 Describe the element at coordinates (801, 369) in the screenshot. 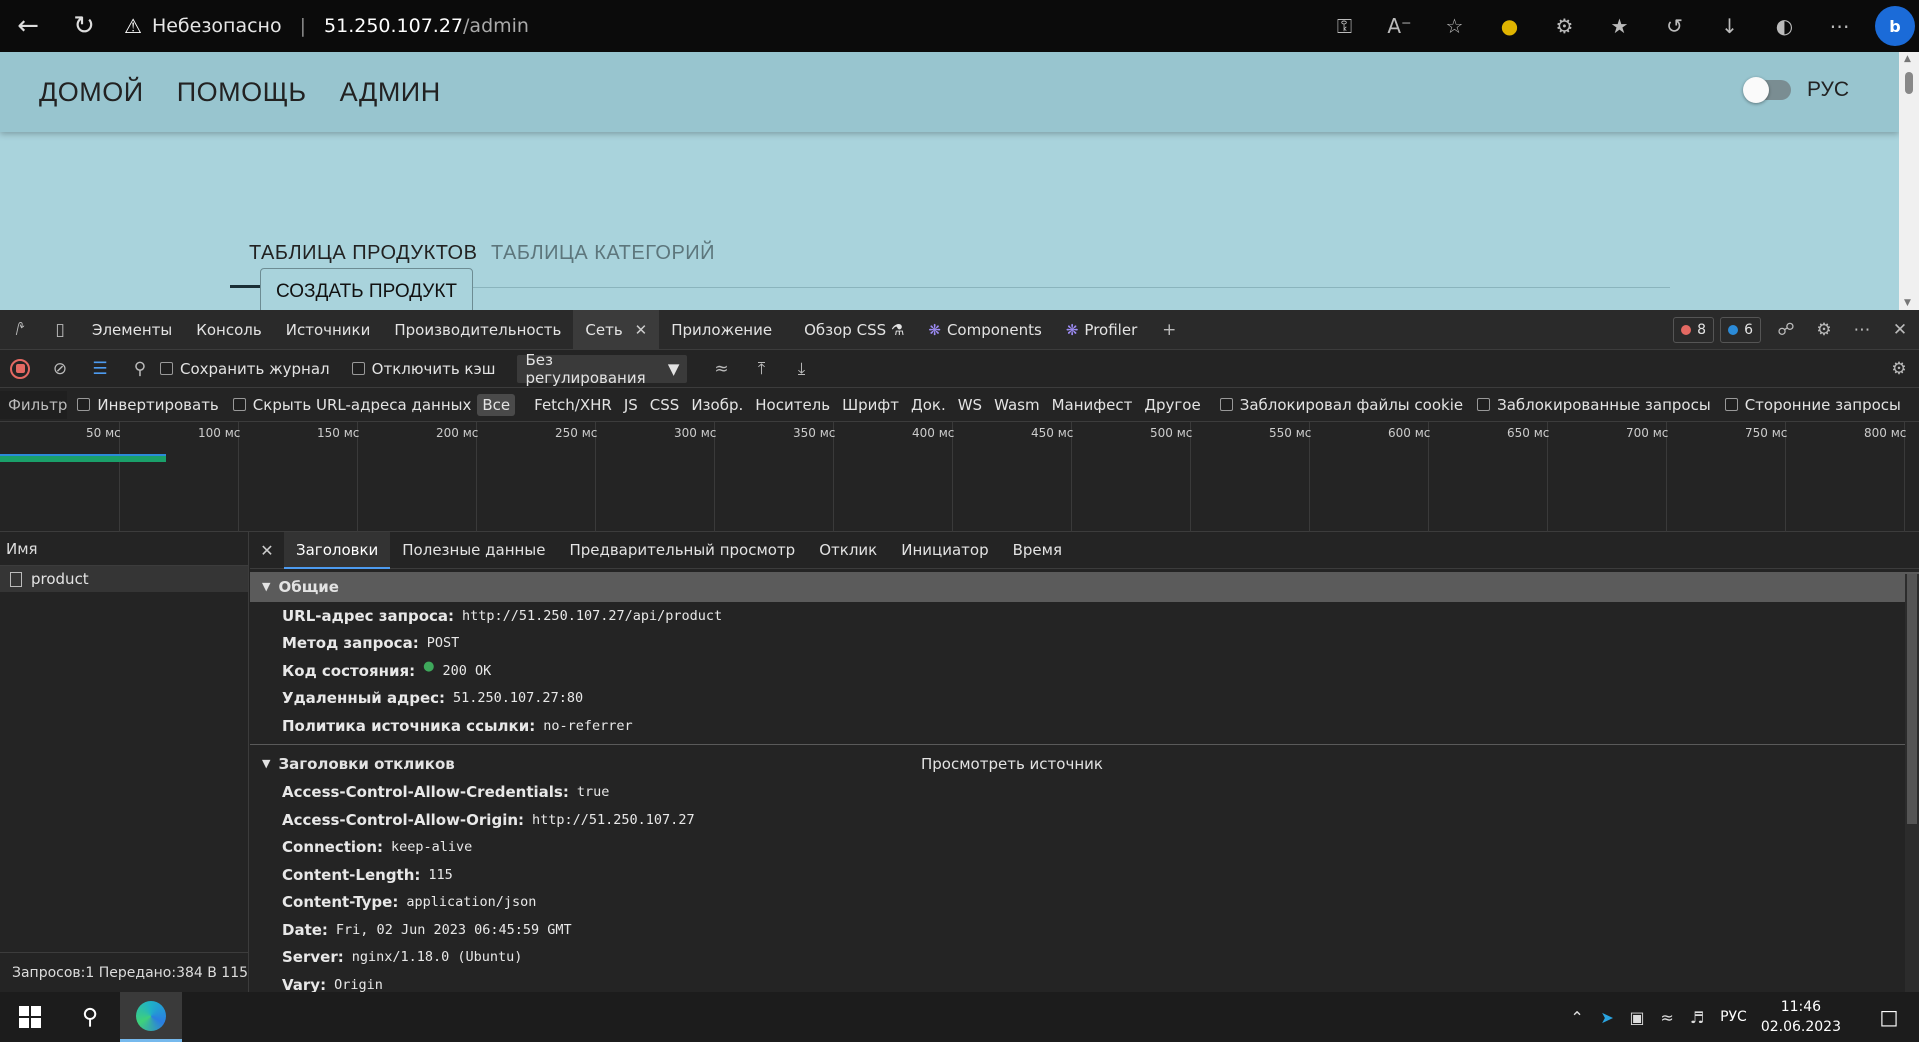

I see `export-har-icon: ⤓` at that location.